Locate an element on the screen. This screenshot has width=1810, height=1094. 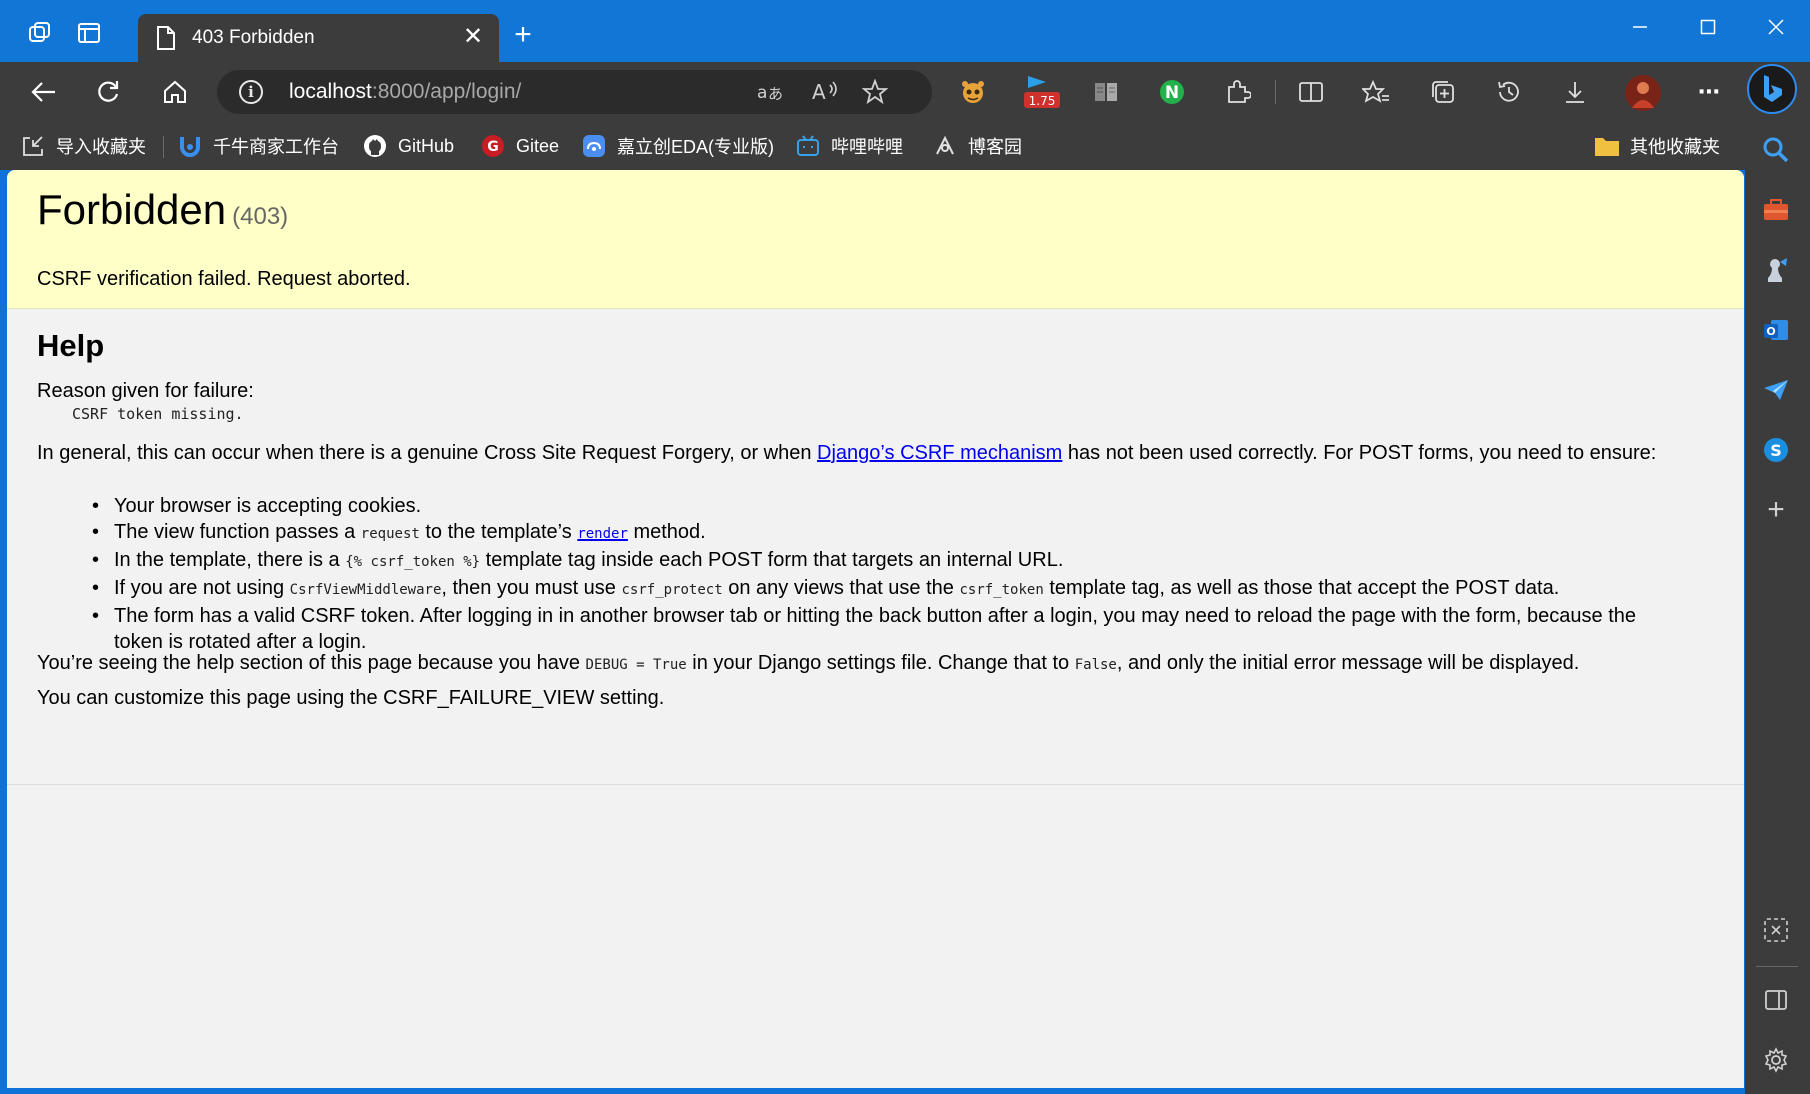
csrf-docs-link: Django’s CSRF mechanism is located at coordinates (939, 453).